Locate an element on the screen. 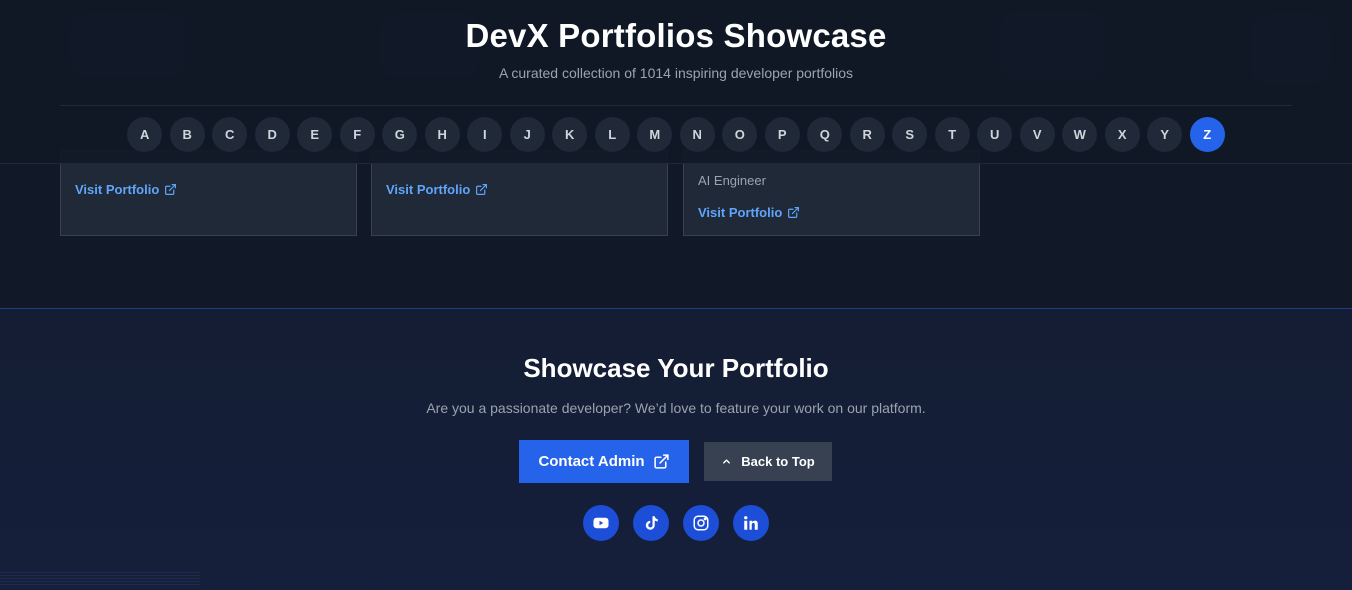 The height and width of the screenshot is (590, 1352). letter-filter-o: O is located at coordinates (740, 134).